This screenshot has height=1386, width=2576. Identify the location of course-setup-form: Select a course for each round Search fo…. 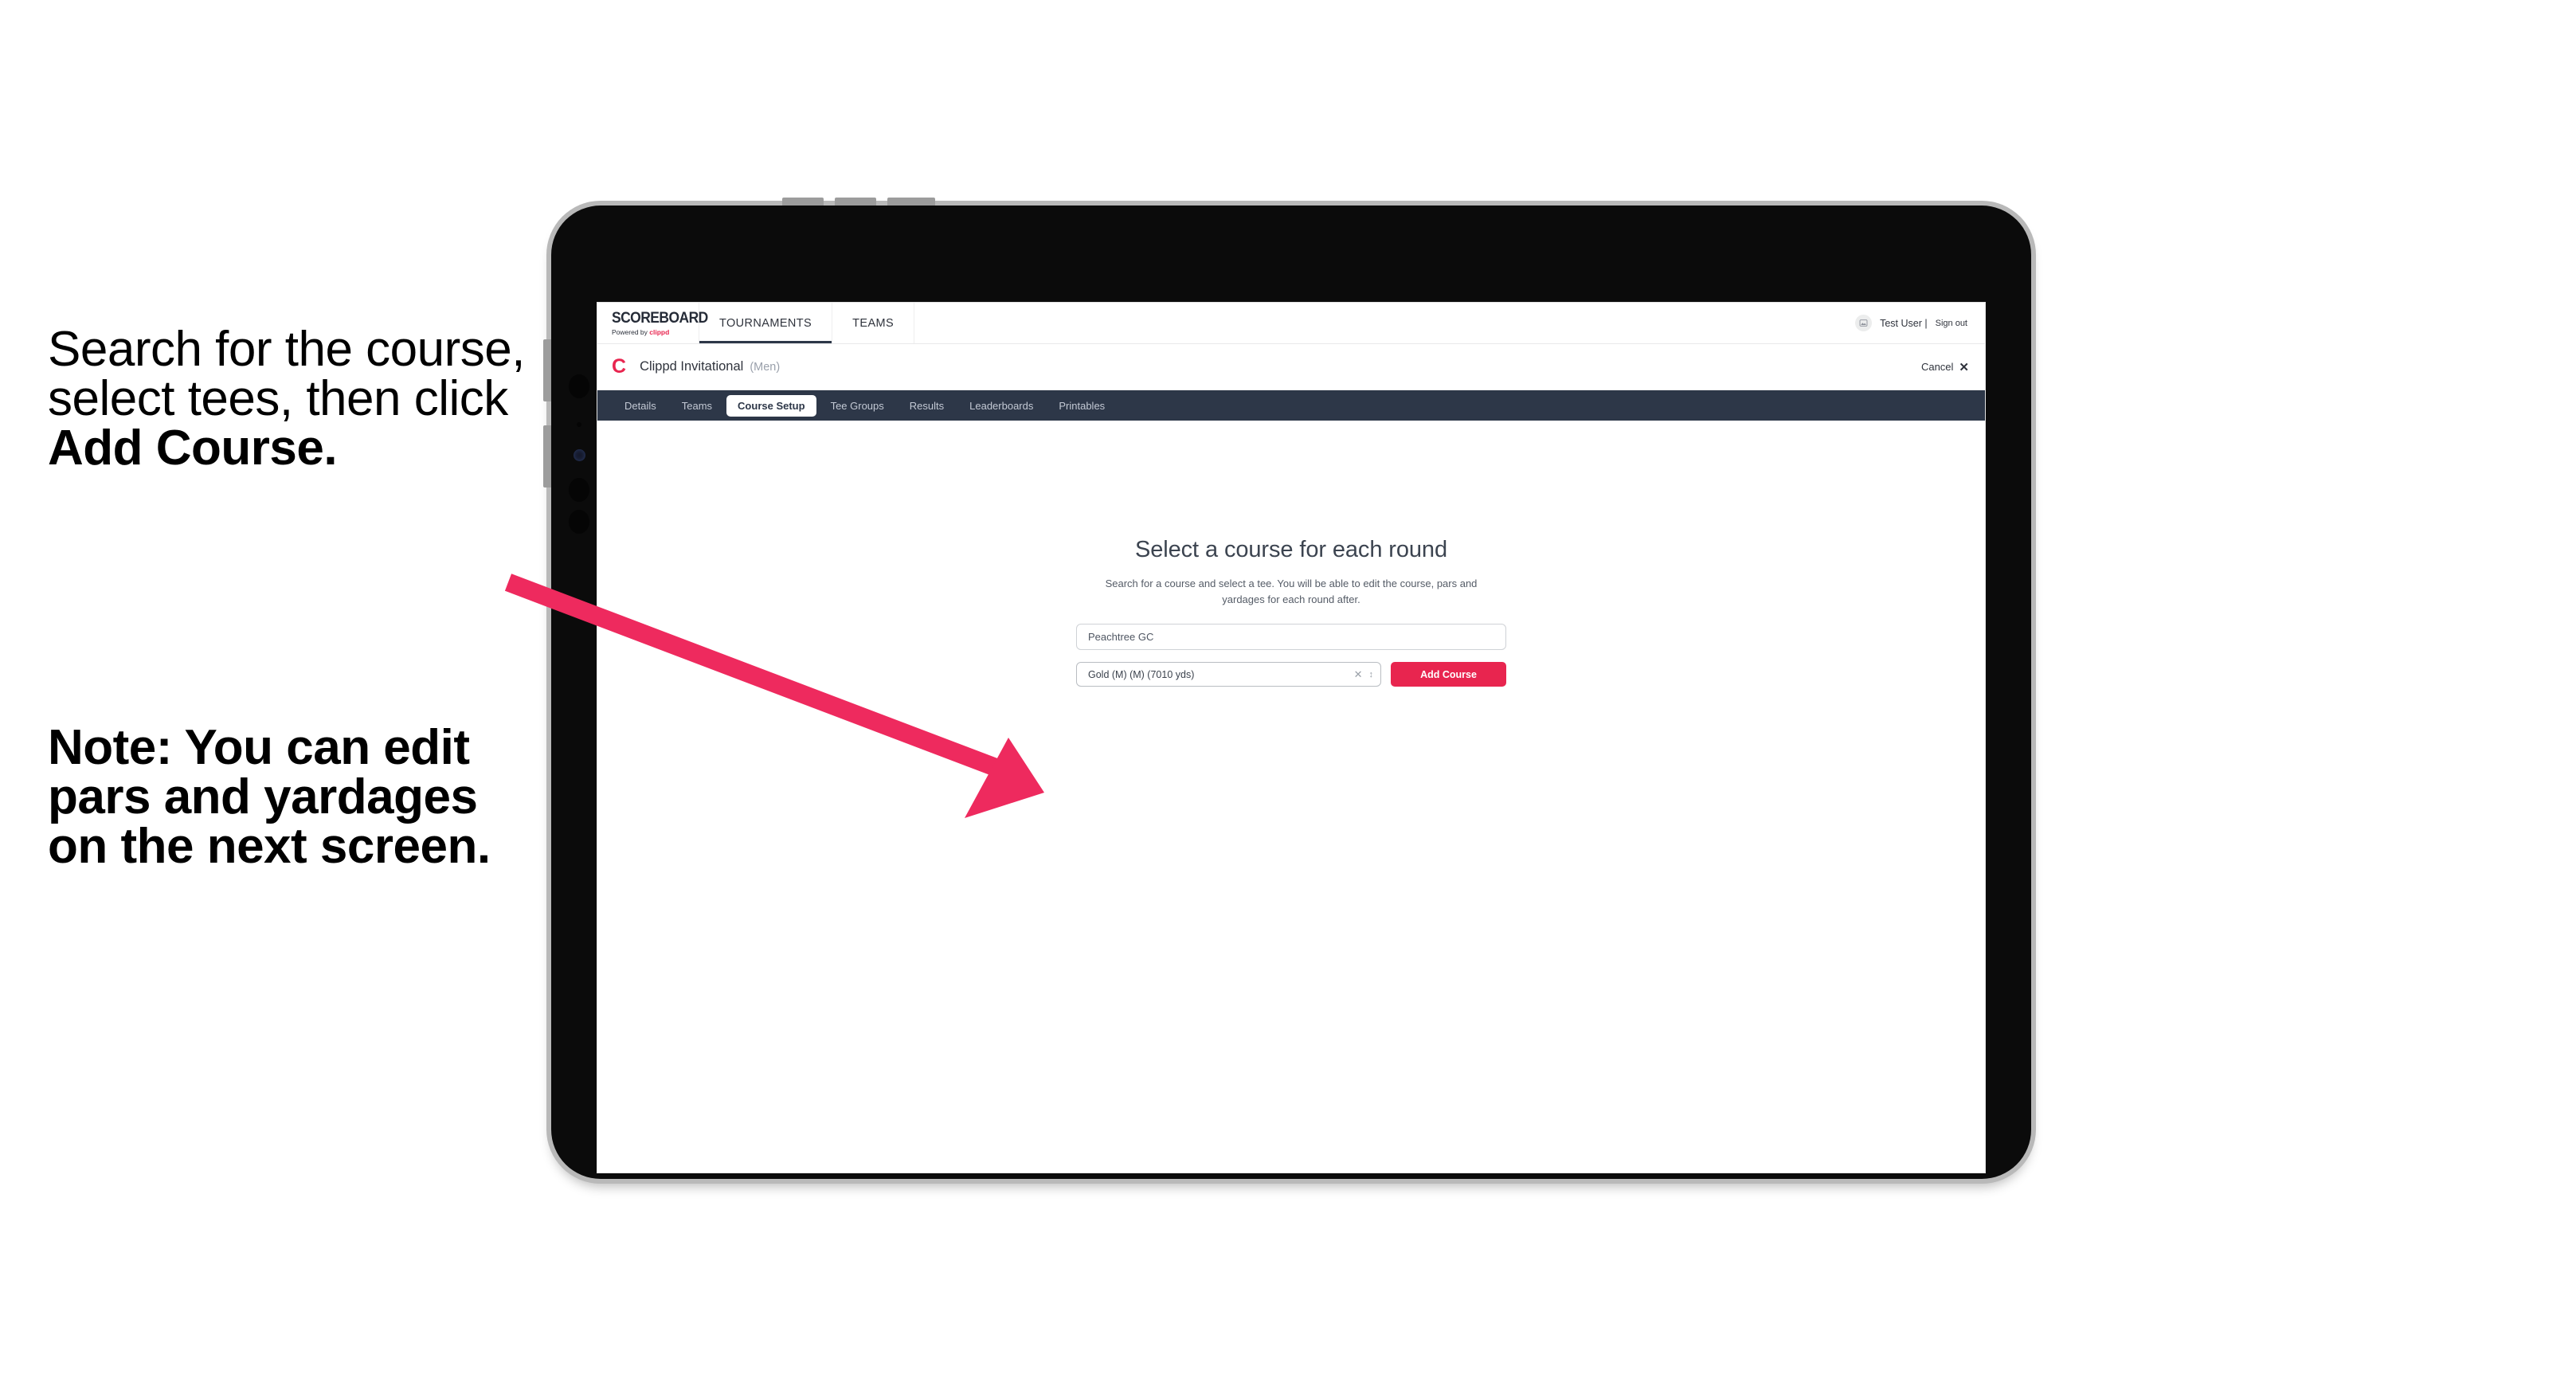
(1291, 612).